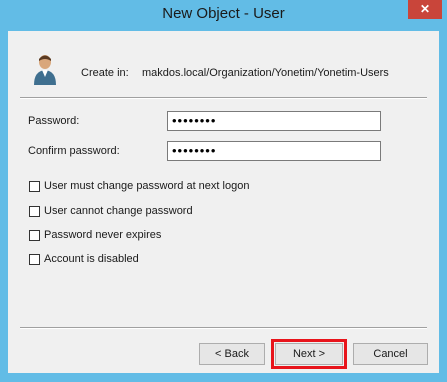 The width and height of the screenshot is (447, 382). I want to click on top-divider, so click(223, 98).